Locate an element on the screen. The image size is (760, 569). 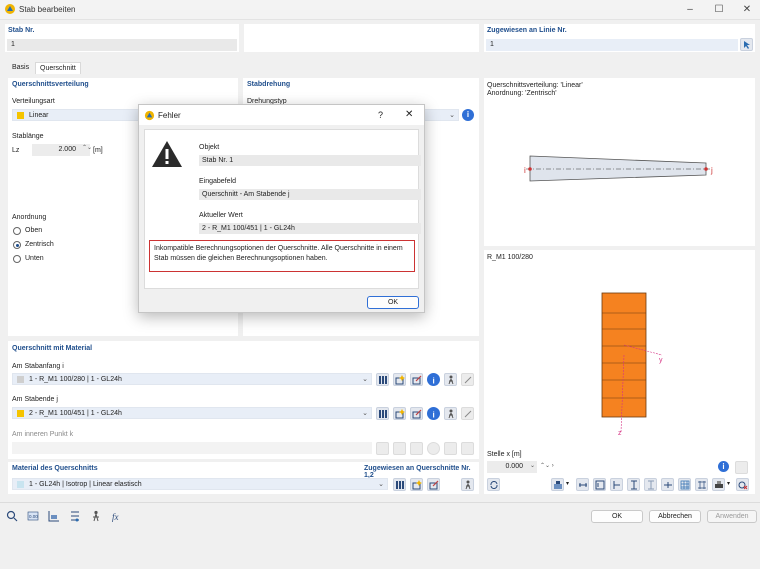
tapered-member-diagram is located at coordinates (618, 168).